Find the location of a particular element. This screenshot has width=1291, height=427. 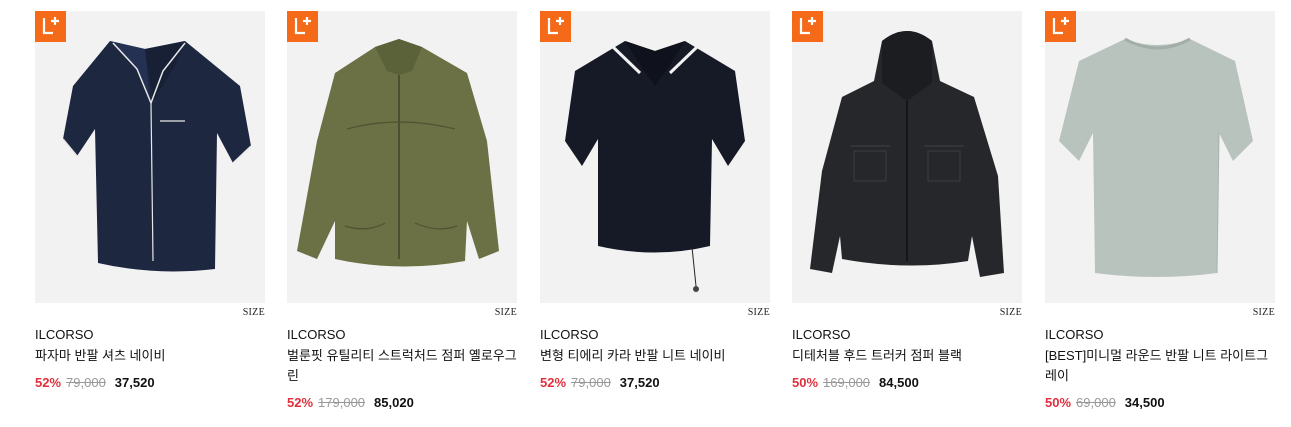

original-price: 69,000 is located at coordinates (1096, 402).